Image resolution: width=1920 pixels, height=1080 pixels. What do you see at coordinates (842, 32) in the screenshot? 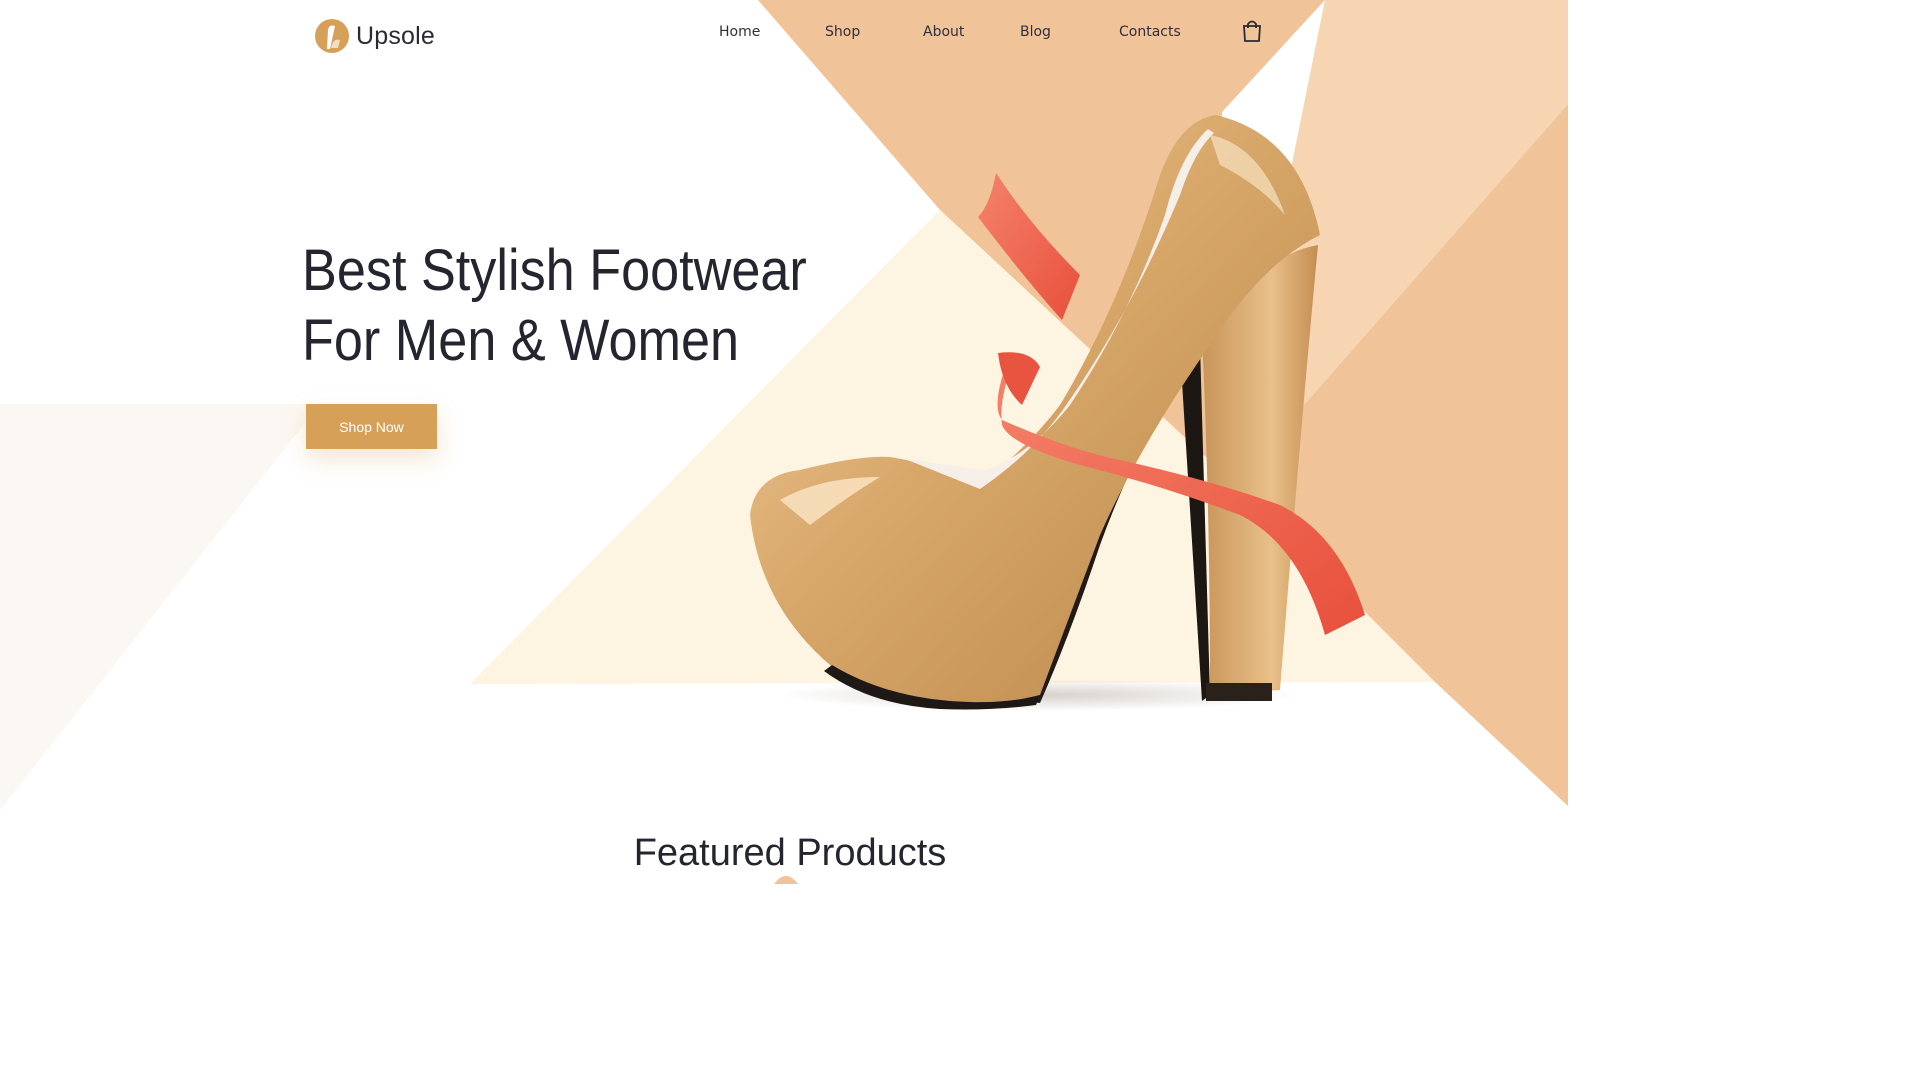
I see `nav-shop: Shop` at bounding box center [842, 32].